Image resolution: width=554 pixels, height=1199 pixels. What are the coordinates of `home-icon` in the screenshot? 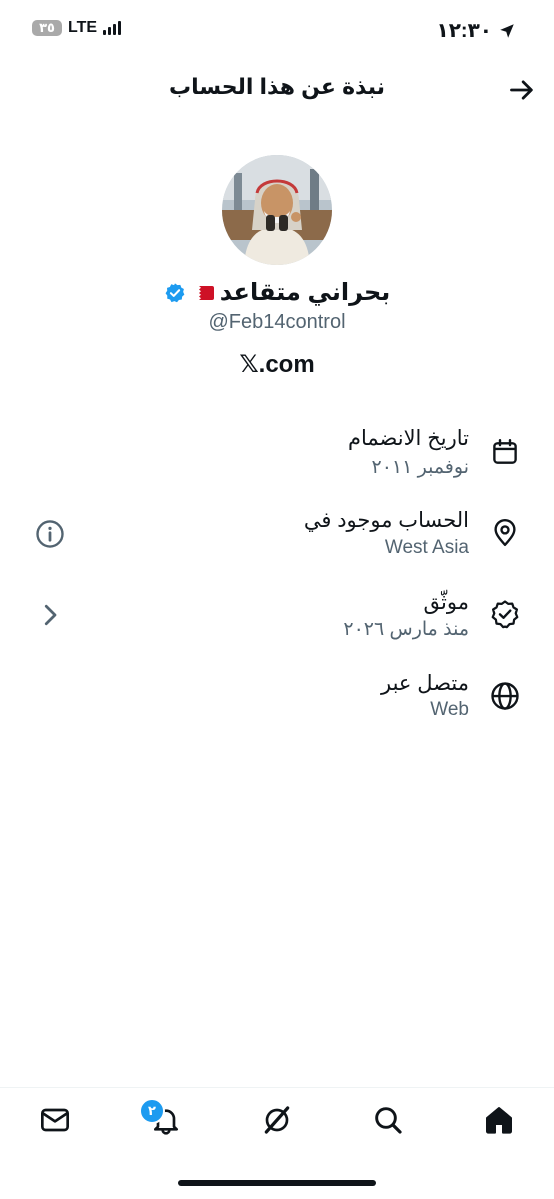 It's located at (499, 1120).